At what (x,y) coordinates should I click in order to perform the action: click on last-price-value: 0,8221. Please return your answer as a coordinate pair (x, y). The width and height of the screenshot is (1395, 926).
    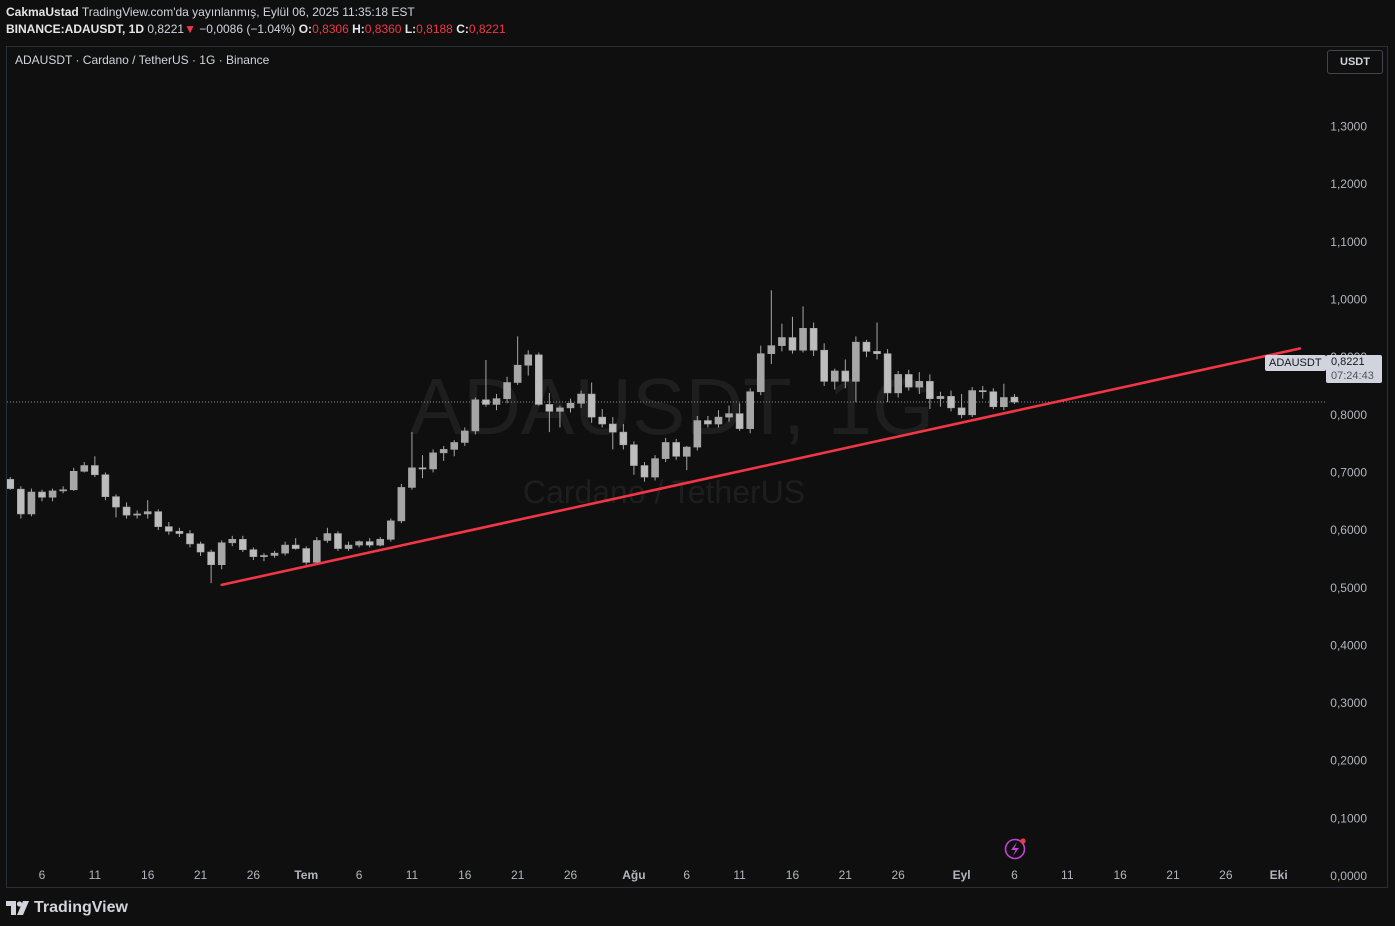
    Looking at the image, I should click on (1348, 362).